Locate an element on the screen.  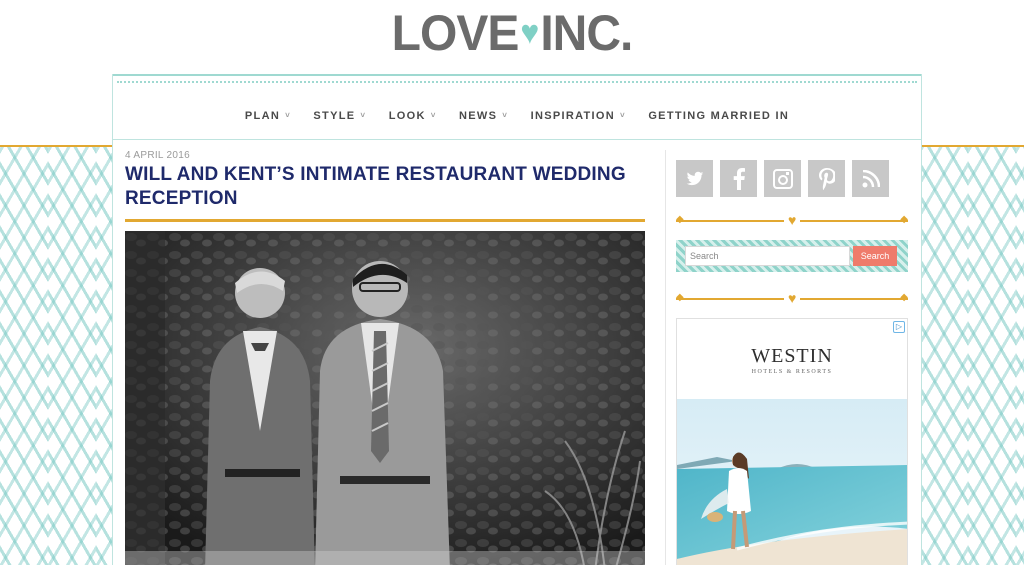
instagram-icon is located at coordinates (782, 178).